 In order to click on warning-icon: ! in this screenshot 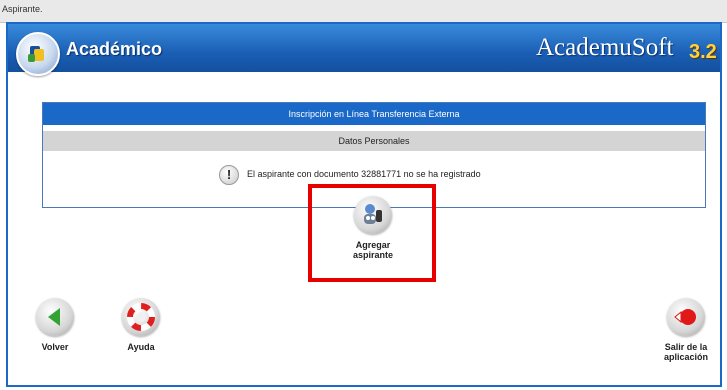, I will do `click(229, 175)`.